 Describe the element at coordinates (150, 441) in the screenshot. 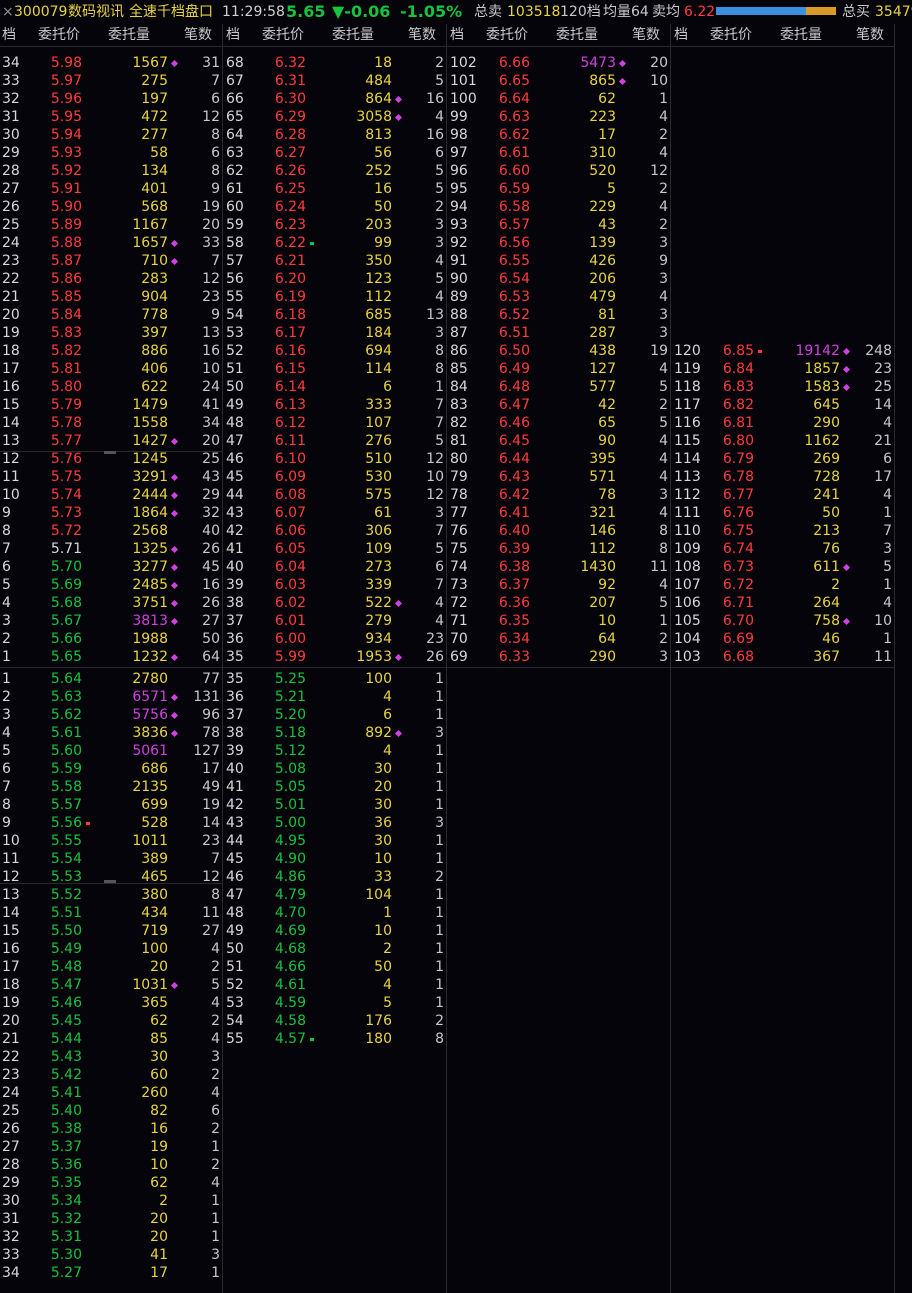

I see `order-volume: 1427` at that location.